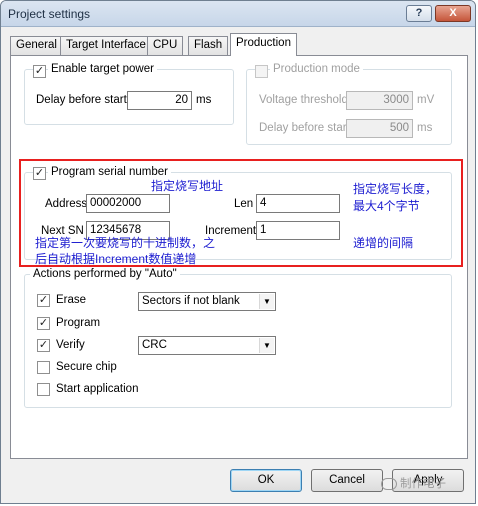  What do you see at coordinates (383, 243) in the screenshot?
I see `increment-annotation: 递增的间隔` at bounding box center [383, 243].